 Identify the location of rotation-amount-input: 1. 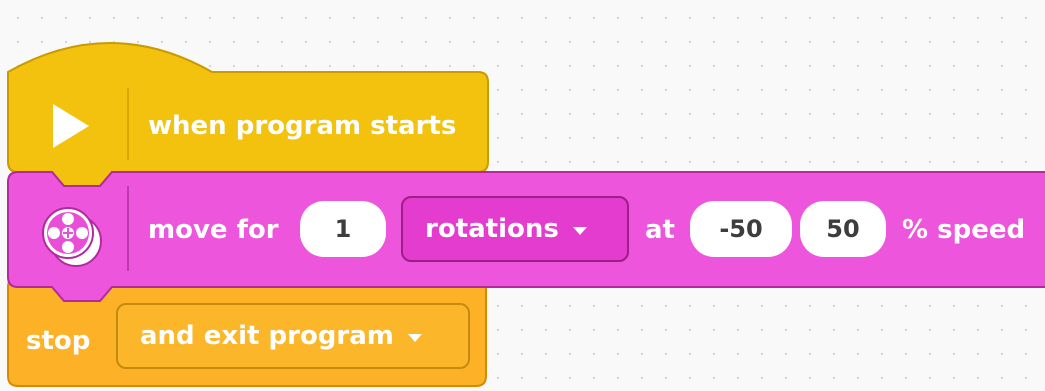
(343, 229).